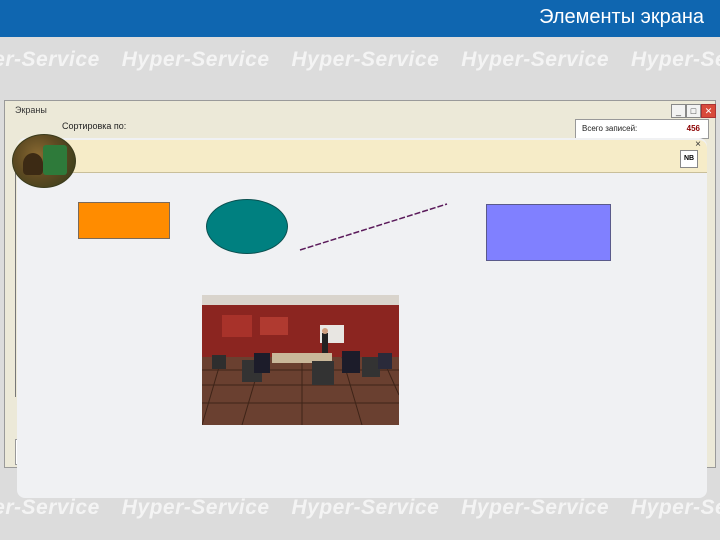 This screenshot has width=720, height=540. Describe the element at coordinates (300, 300) in the screenshot. I see `photo-ceiling` at that location.